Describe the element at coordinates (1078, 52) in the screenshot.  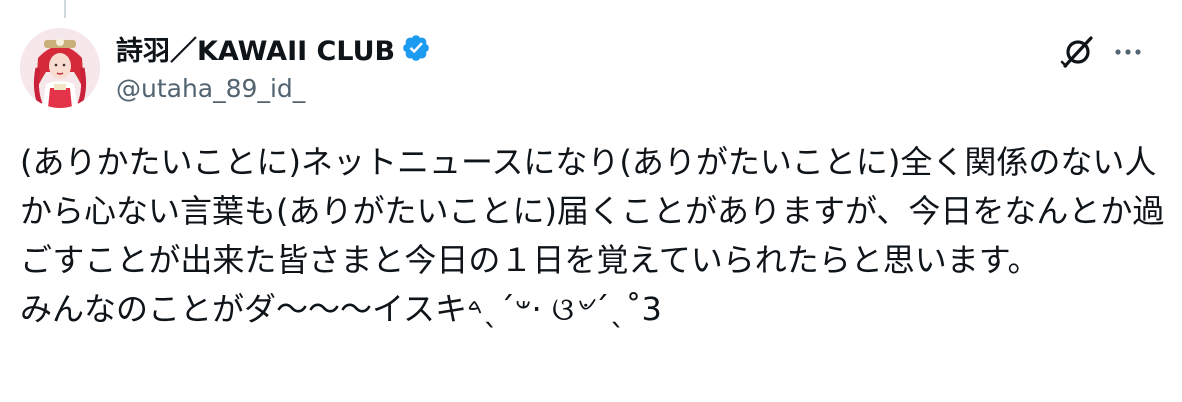
I see `grok-icon` at that location.